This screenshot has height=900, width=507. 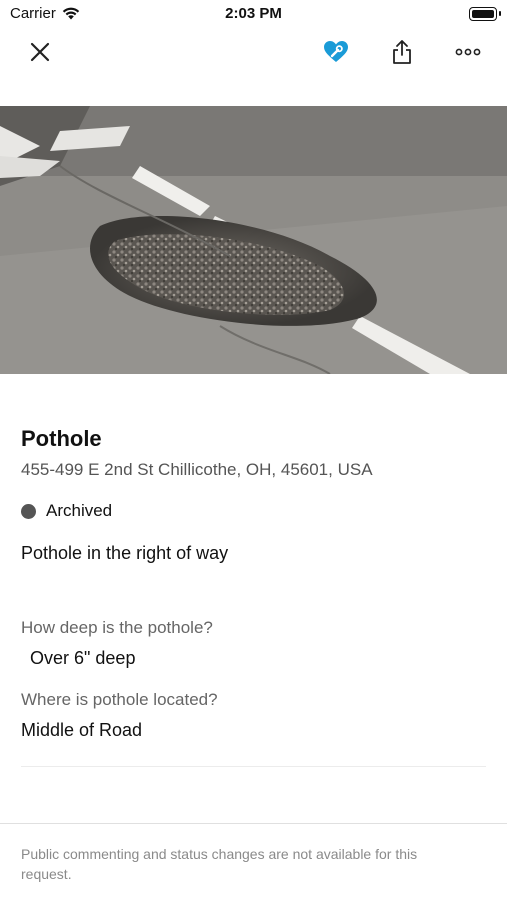 I want to click on request-title: Pothole, so click(x=61, y=438).